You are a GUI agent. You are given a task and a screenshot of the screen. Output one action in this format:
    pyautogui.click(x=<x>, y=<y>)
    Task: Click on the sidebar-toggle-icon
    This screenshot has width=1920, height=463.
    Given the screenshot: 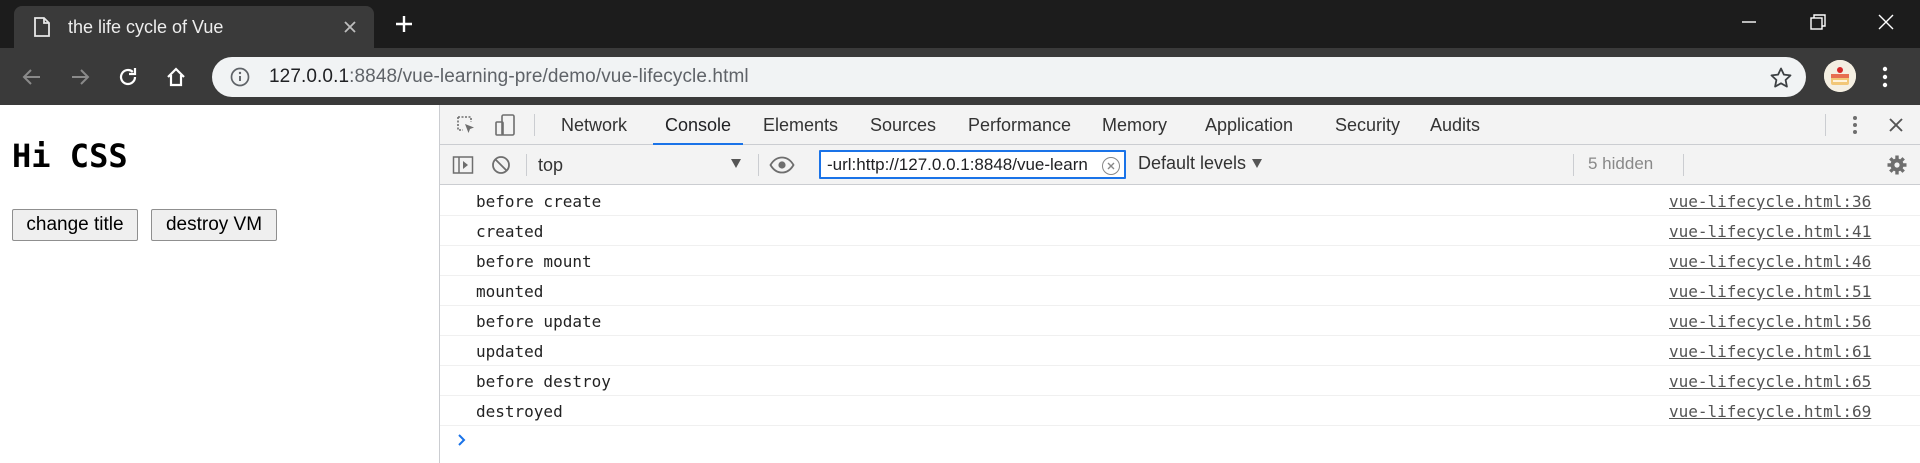 What is the action you would take?
    pyautogui.click(x=463, y=165)
    